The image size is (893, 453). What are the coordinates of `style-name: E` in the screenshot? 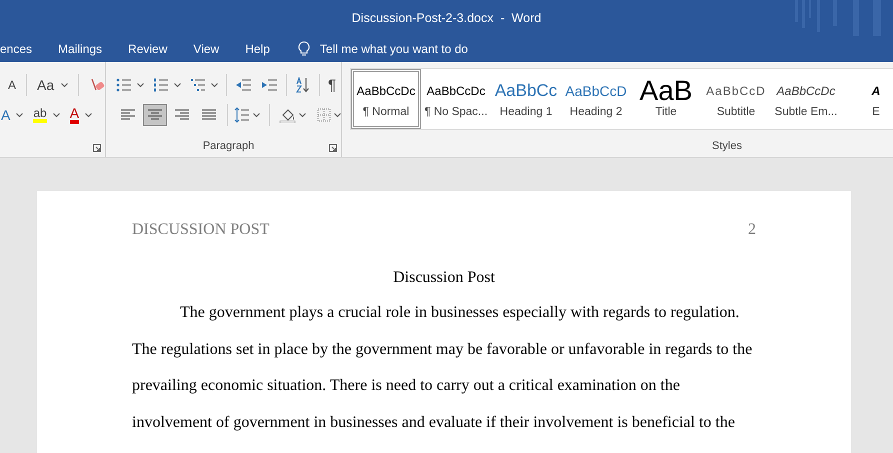 It's located at (876, 112).